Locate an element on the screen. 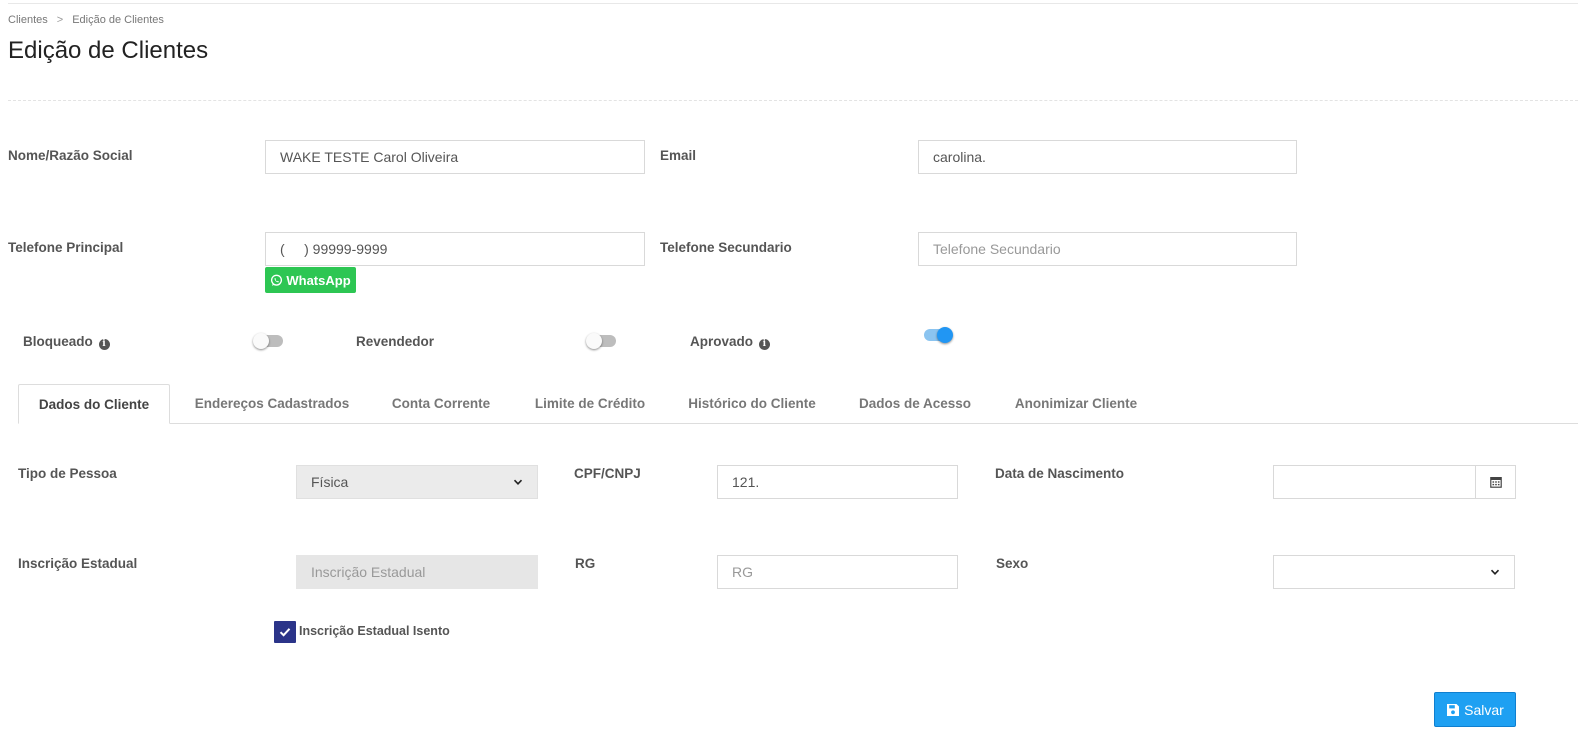 This screenshot has width=1578, height=753. tab-conta-corrente: Conta Corrente is located at coordinates (441, 403).